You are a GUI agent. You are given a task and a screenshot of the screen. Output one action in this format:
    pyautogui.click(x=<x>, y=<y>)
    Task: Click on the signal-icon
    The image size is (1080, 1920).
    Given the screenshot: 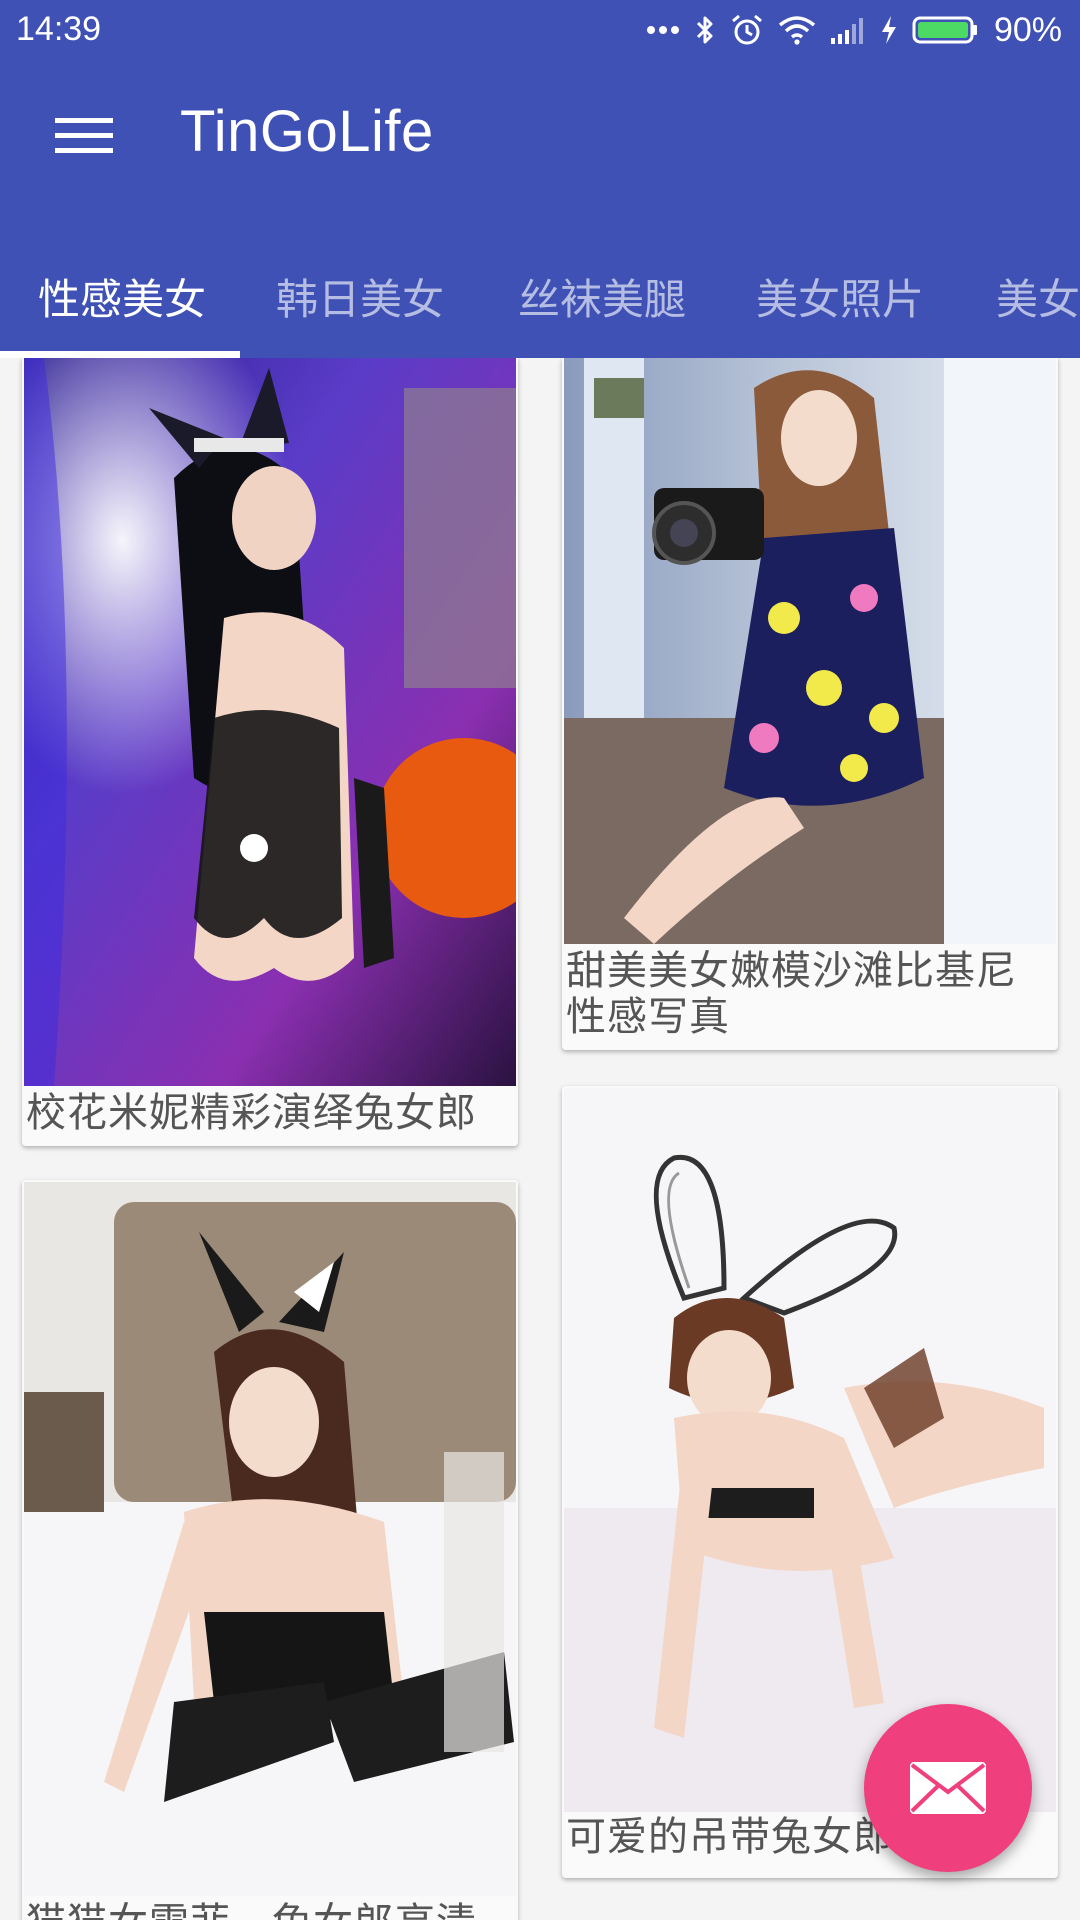 What is the action you would take?
    pyautogui.click(x=846, y=31)
    